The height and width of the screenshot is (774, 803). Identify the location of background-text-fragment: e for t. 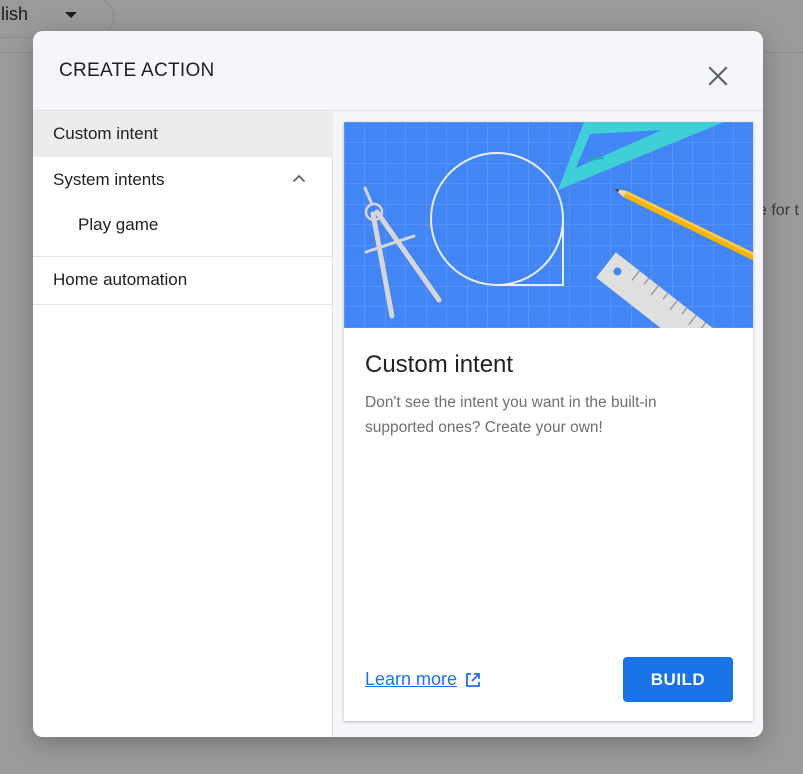
(778, 210).